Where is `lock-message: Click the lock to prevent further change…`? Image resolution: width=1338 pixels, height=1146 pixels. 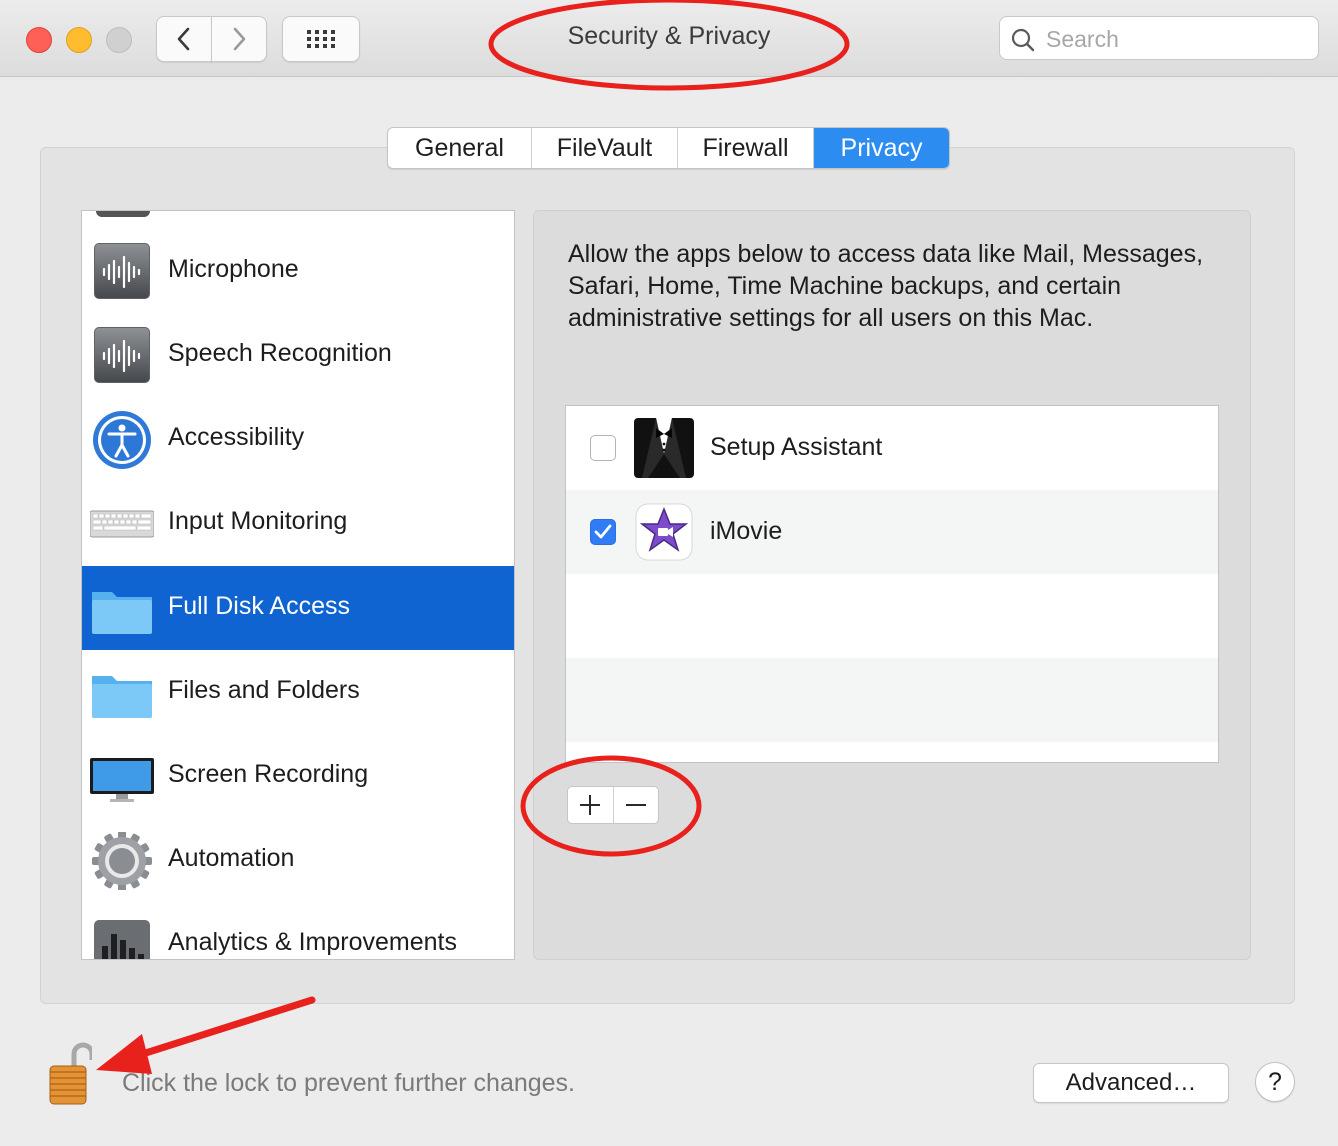
lock-message: Click the lock to prevent further change… is located at coordinates (349, 1083).